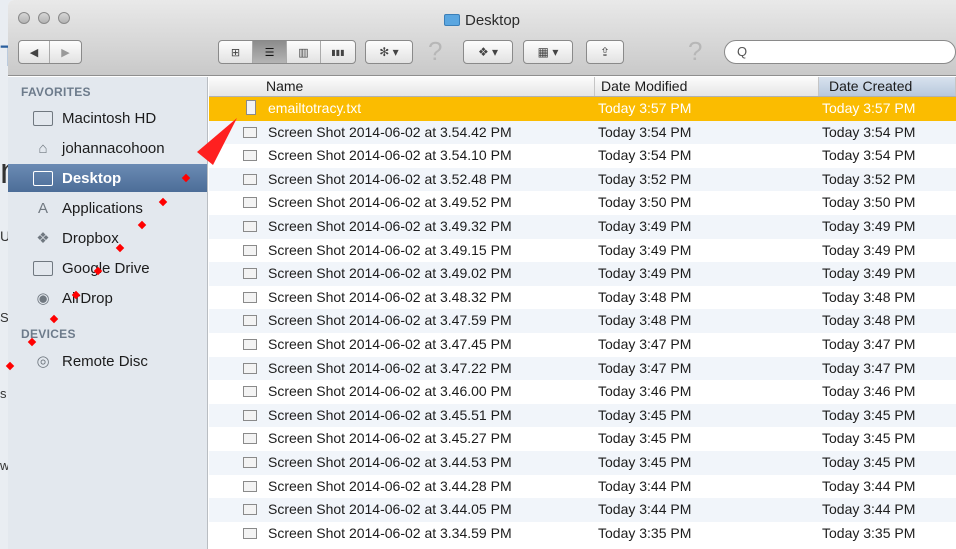  I want to click on date-created: Today 3:52 PM, so click(869, 178).